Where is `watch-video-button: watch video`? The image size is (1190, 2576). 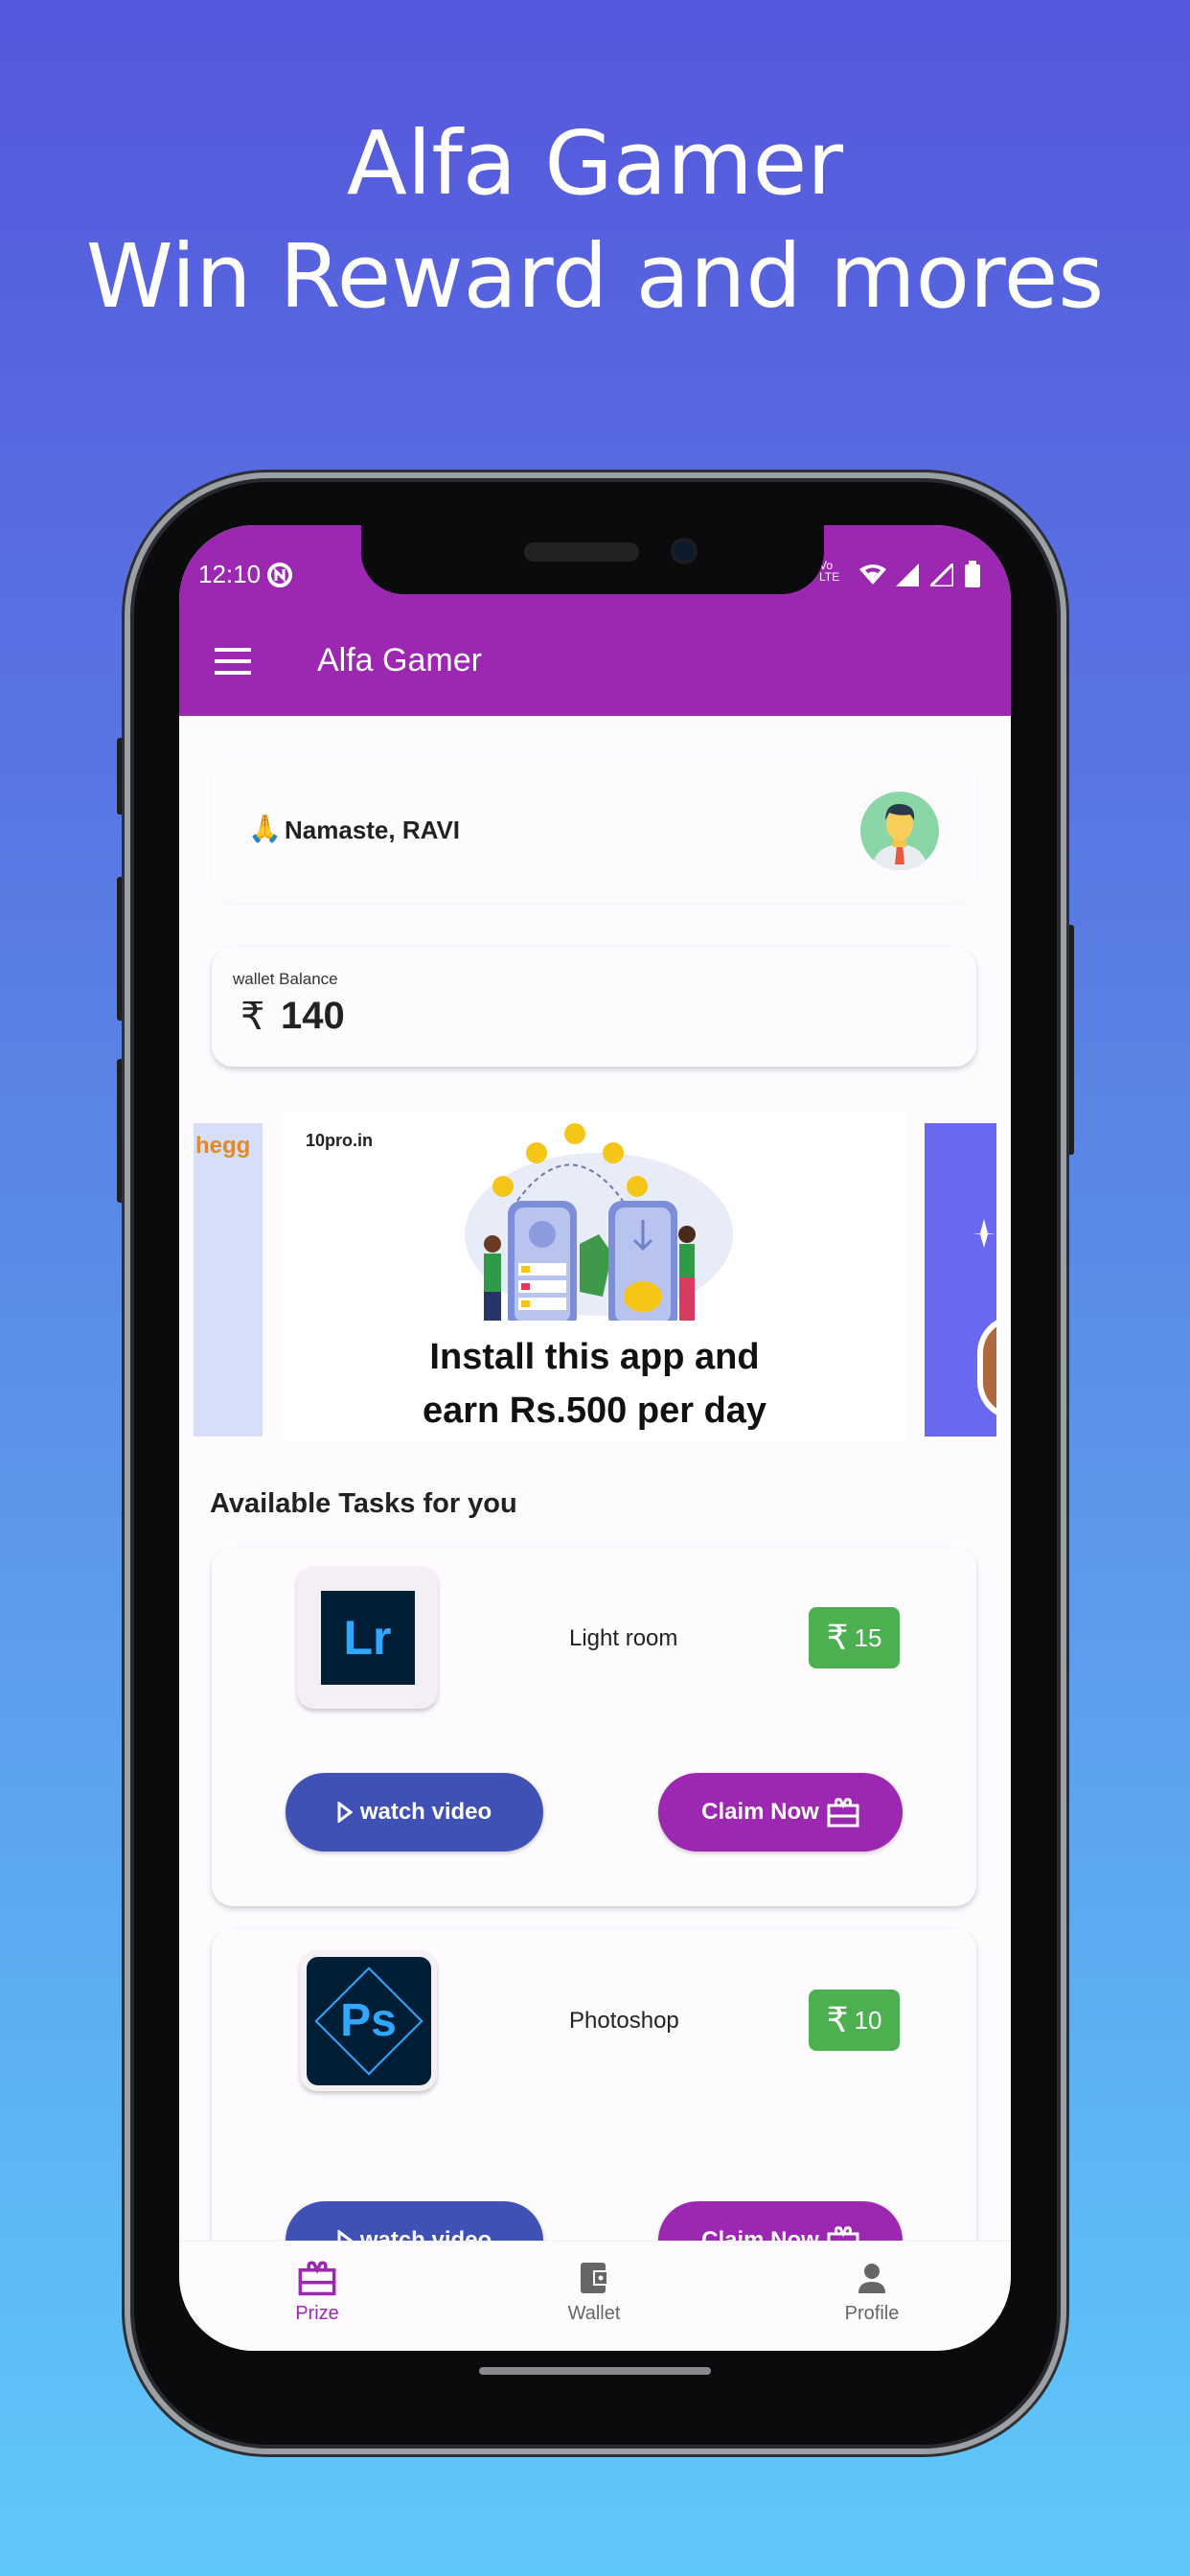
watch-video-button: watch video is located at coordinates (414, 1812).